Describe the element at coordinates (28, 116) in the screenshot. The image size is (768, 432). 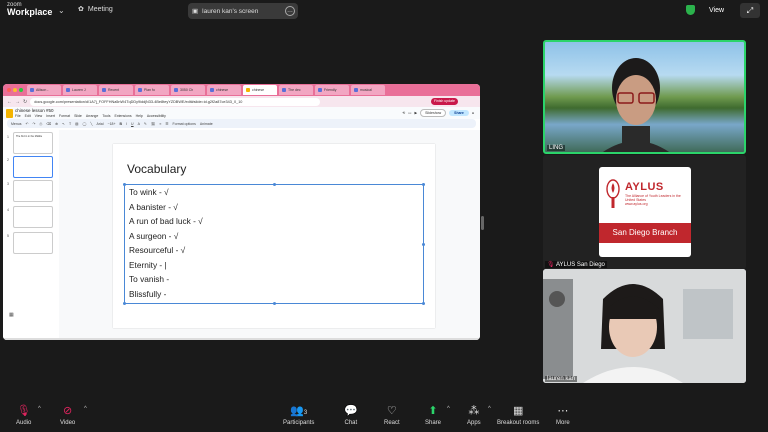
I see `menu-edit: Edit` at that location.